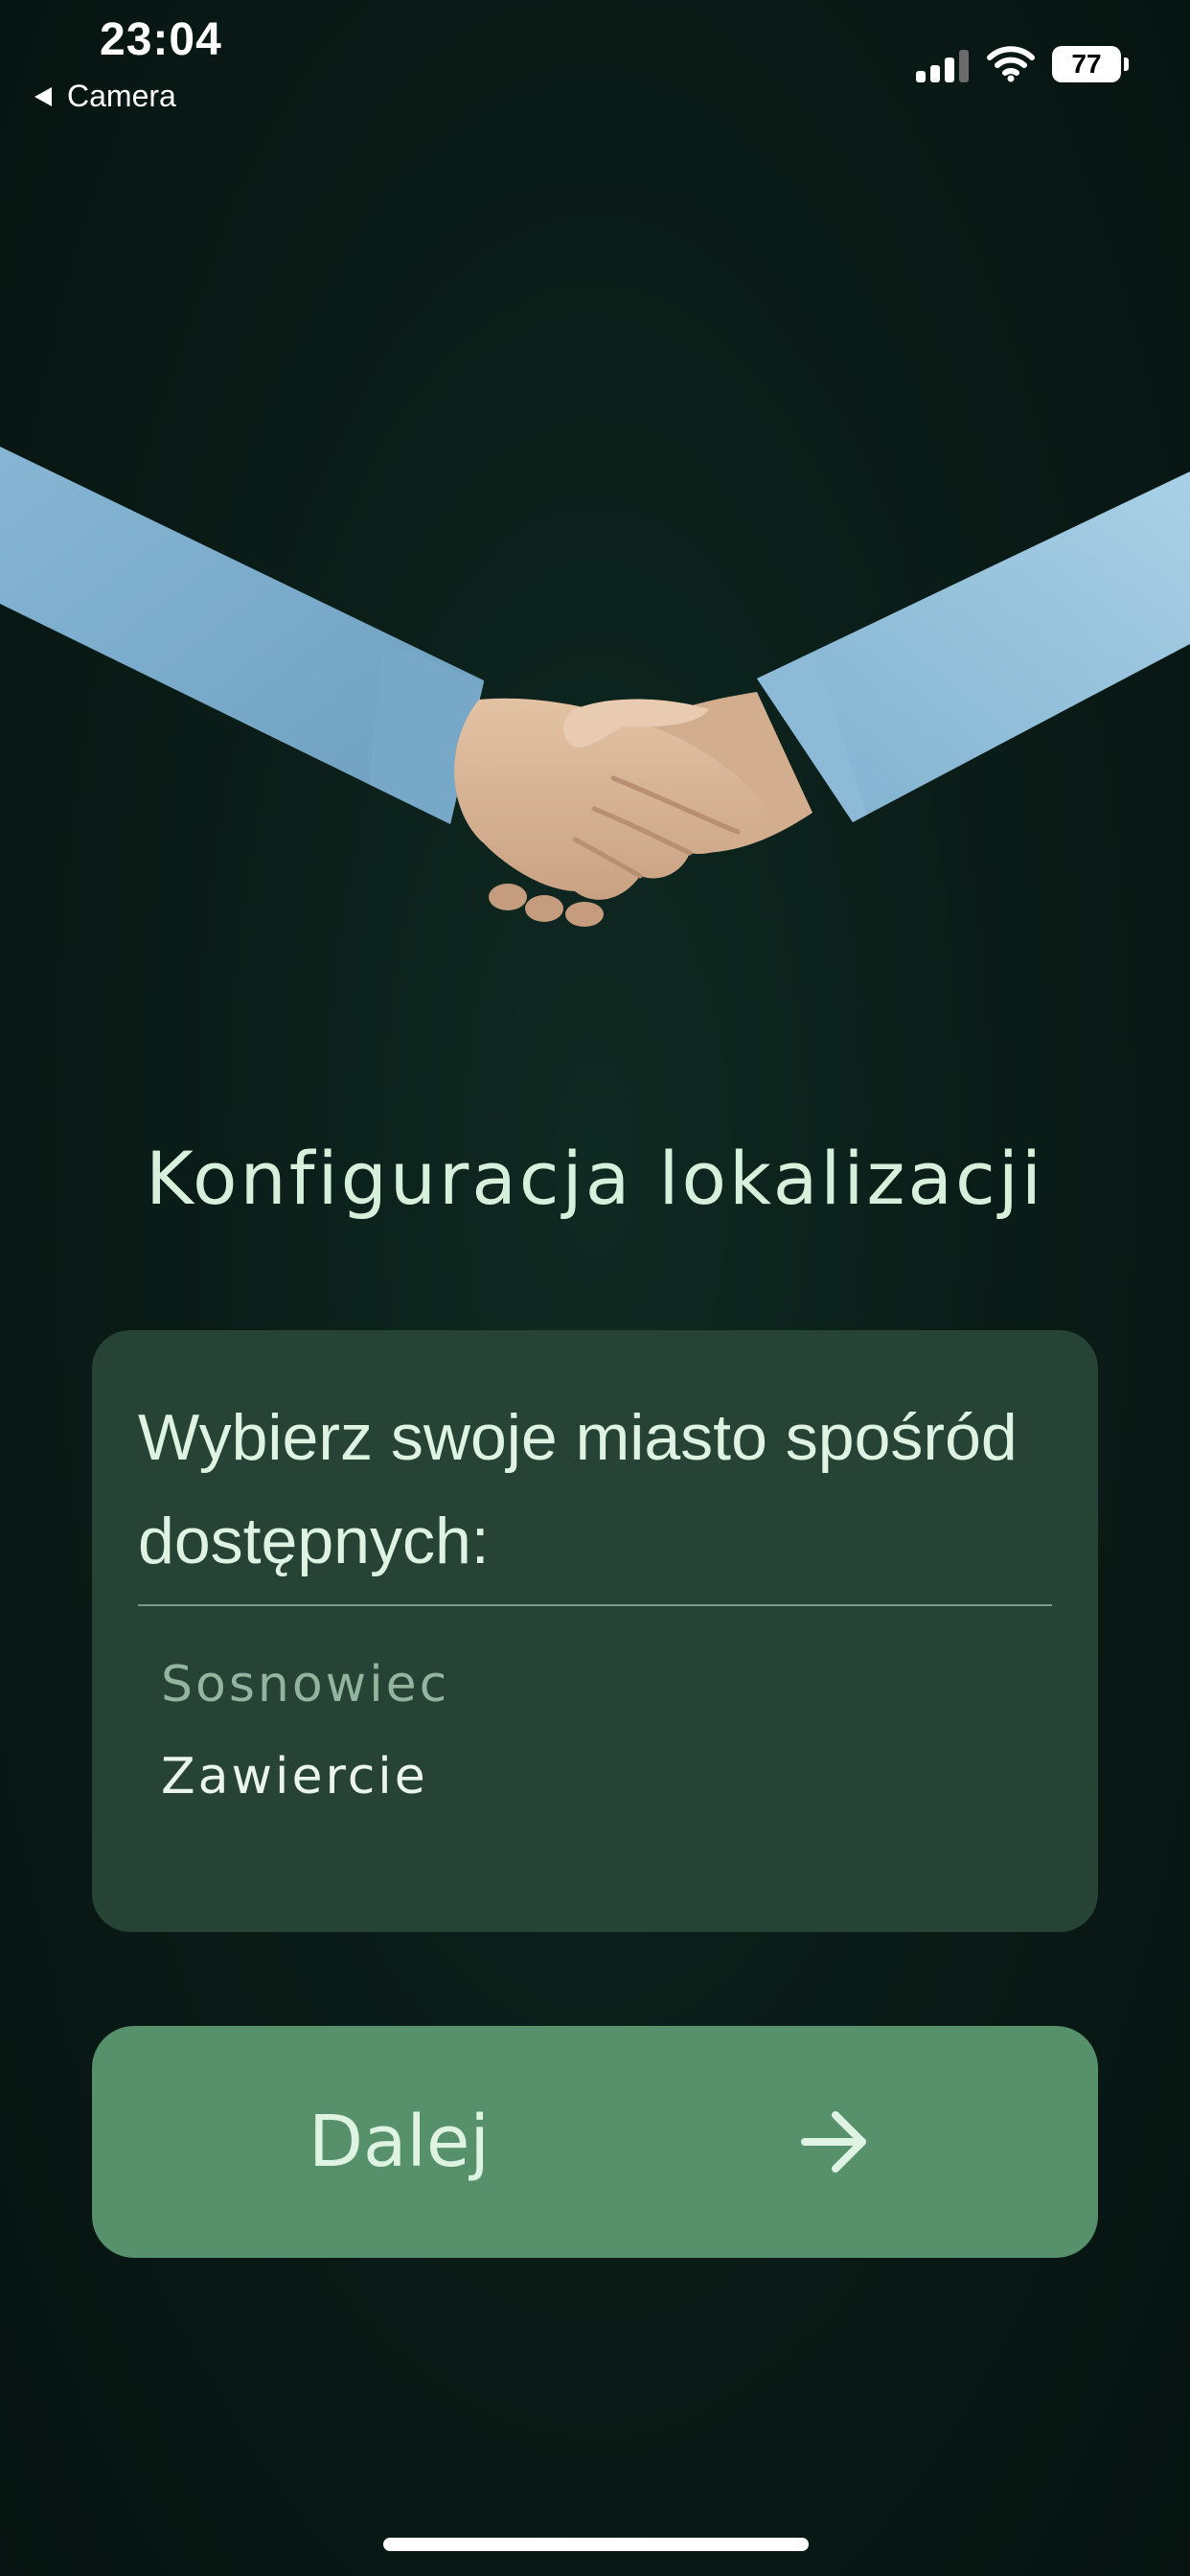  Describe the element at coordinates (596, 2544) in the screenshot. I see `home-indicator` at that location.